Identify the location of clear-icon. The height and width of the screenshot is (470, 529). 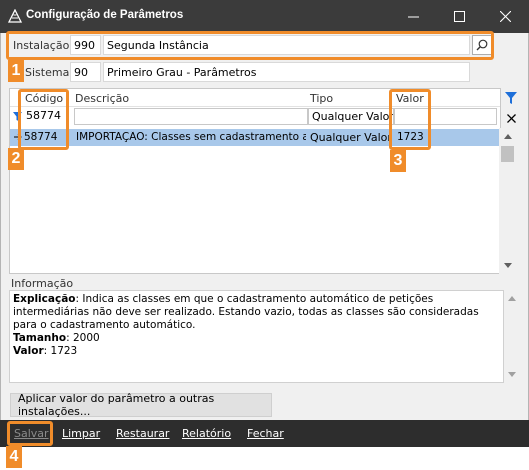
(511, 118).